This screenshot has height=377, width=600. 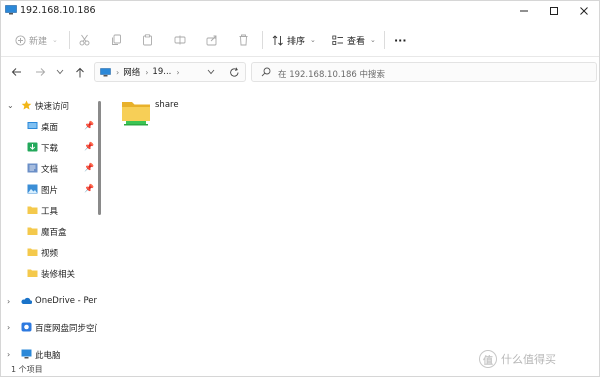 What do you see at coordinates (49, 148) in the screenshot?
I see `sidebar-item-downloads: 下载 📌` at bounding box center [49, 148].